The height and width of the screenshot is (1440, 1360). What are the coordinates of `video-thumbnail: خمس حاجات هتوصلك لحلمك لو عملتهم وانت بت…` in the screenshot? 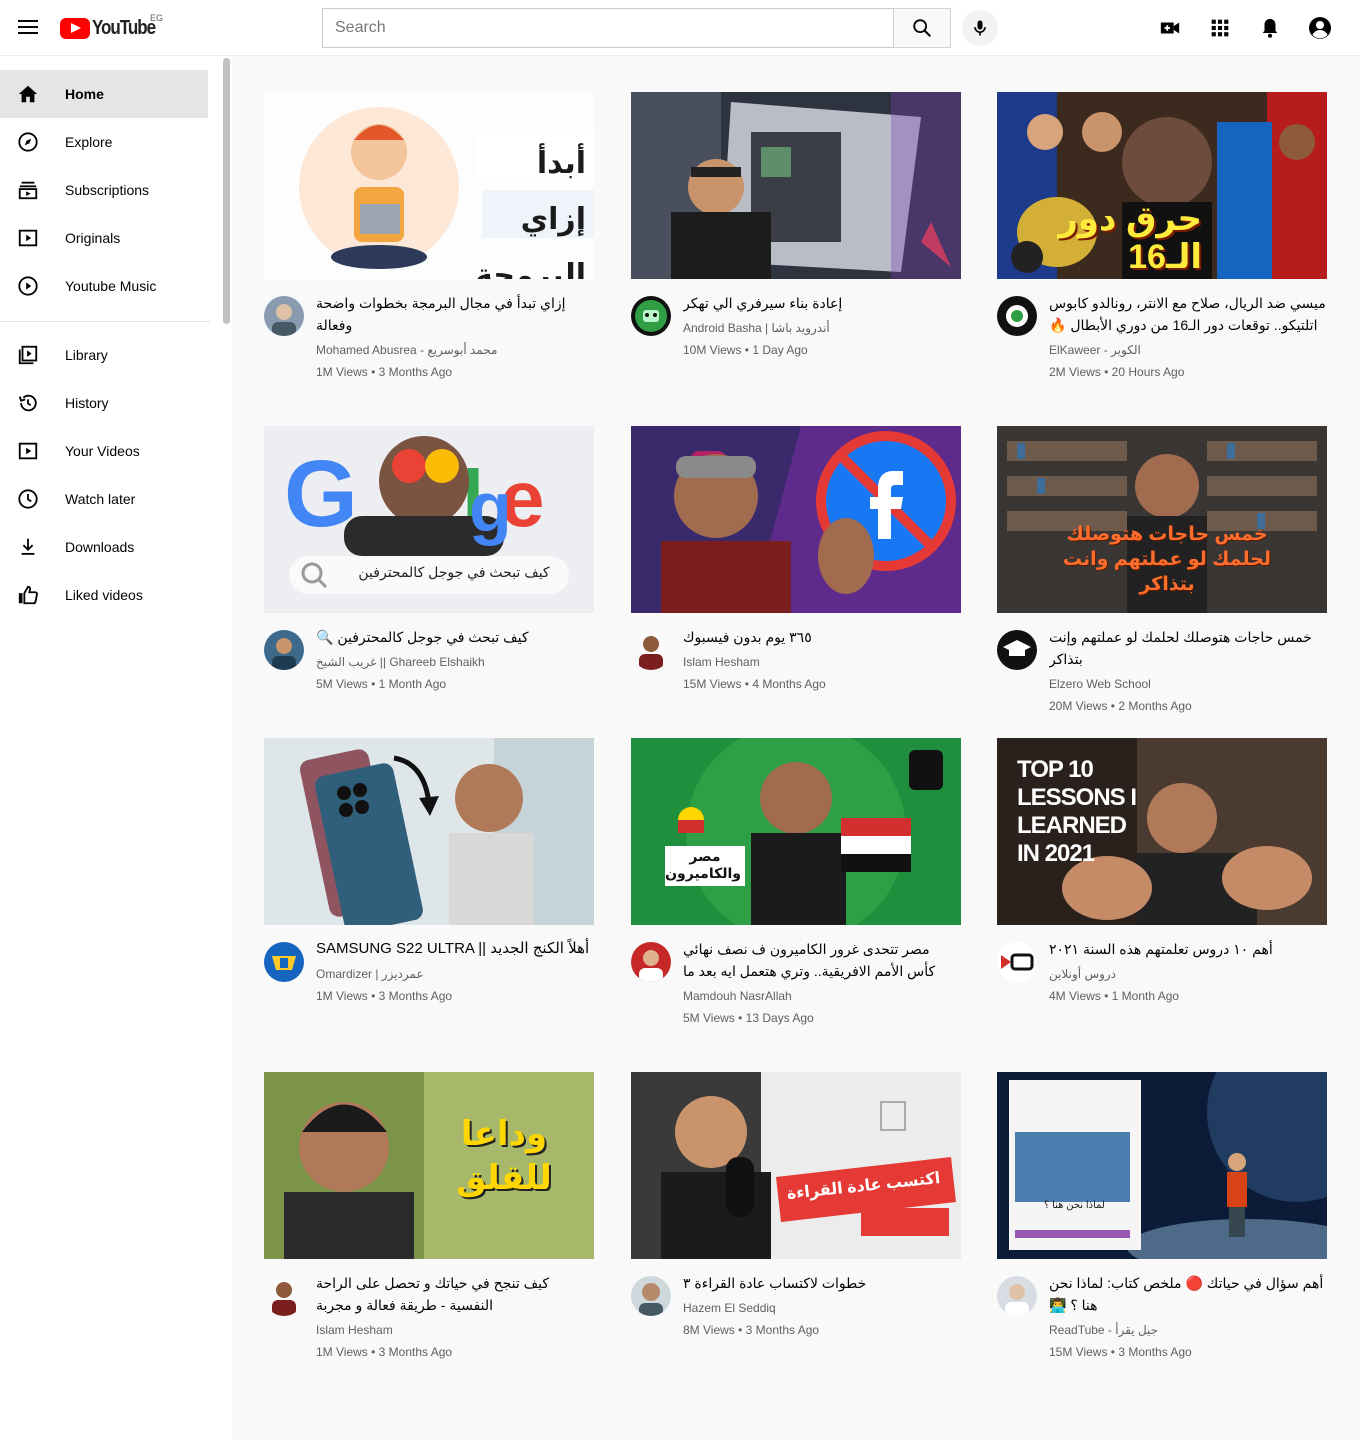 It's located at (1162, 519).